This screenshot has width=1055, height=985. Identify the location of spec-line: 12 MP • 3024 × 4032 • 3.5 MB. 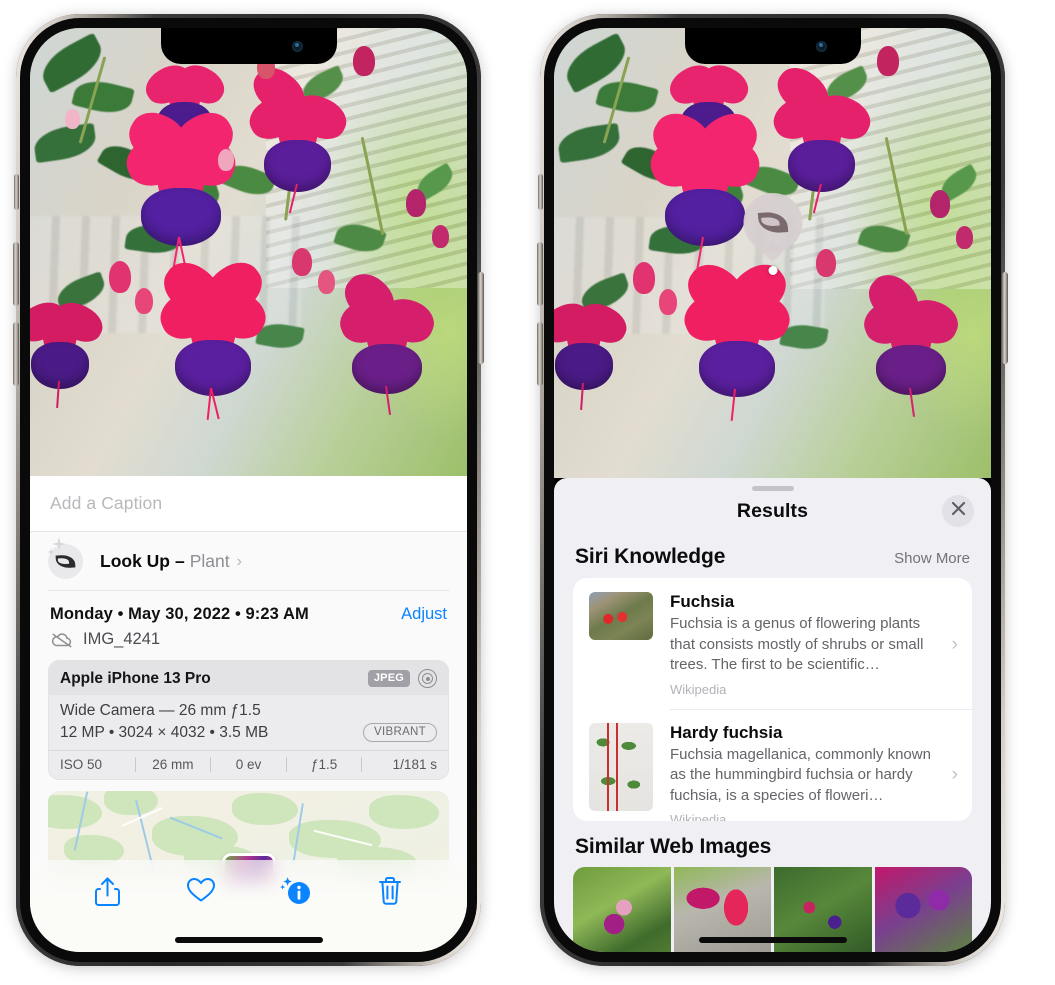
(164, 732).